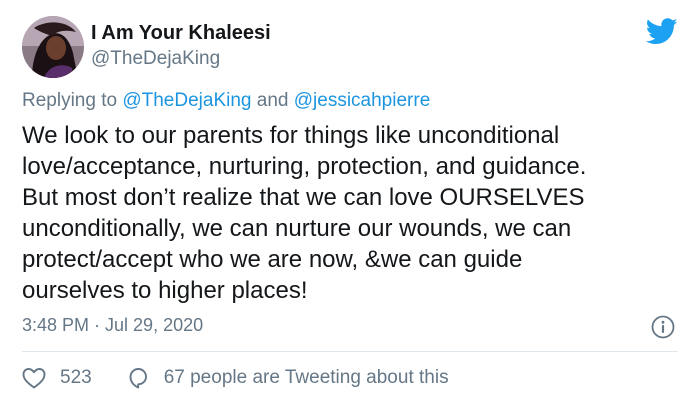 This screenshot has height=406, width=700. What do you see at coordinates (306, 377) in the screenshot?
I see `tweeting-about-text: 67 people are Tweeting about this` at bounding box center [306, 377].